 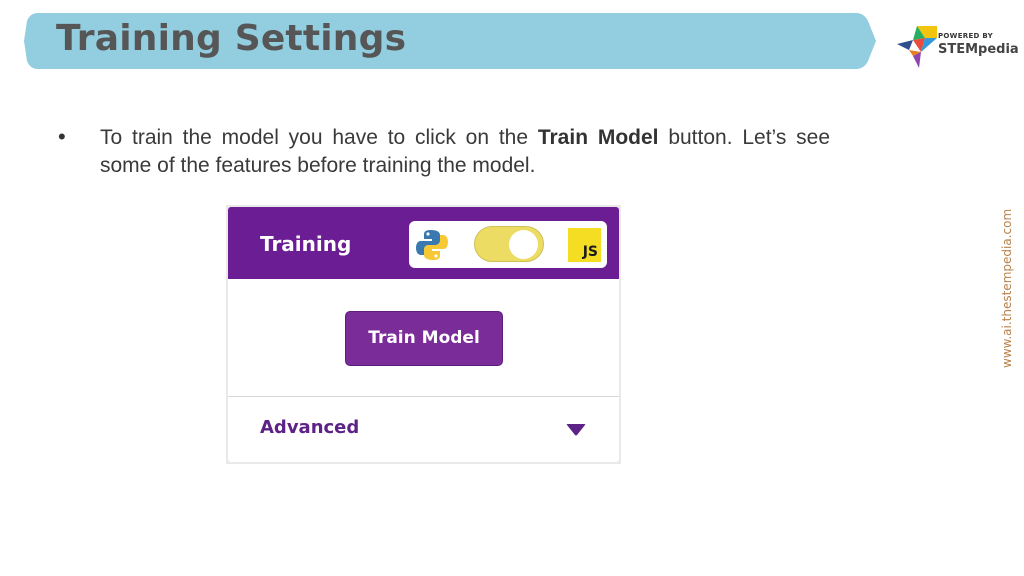 I want to click on javascript-icon: JS, so click(x=584, y=245).